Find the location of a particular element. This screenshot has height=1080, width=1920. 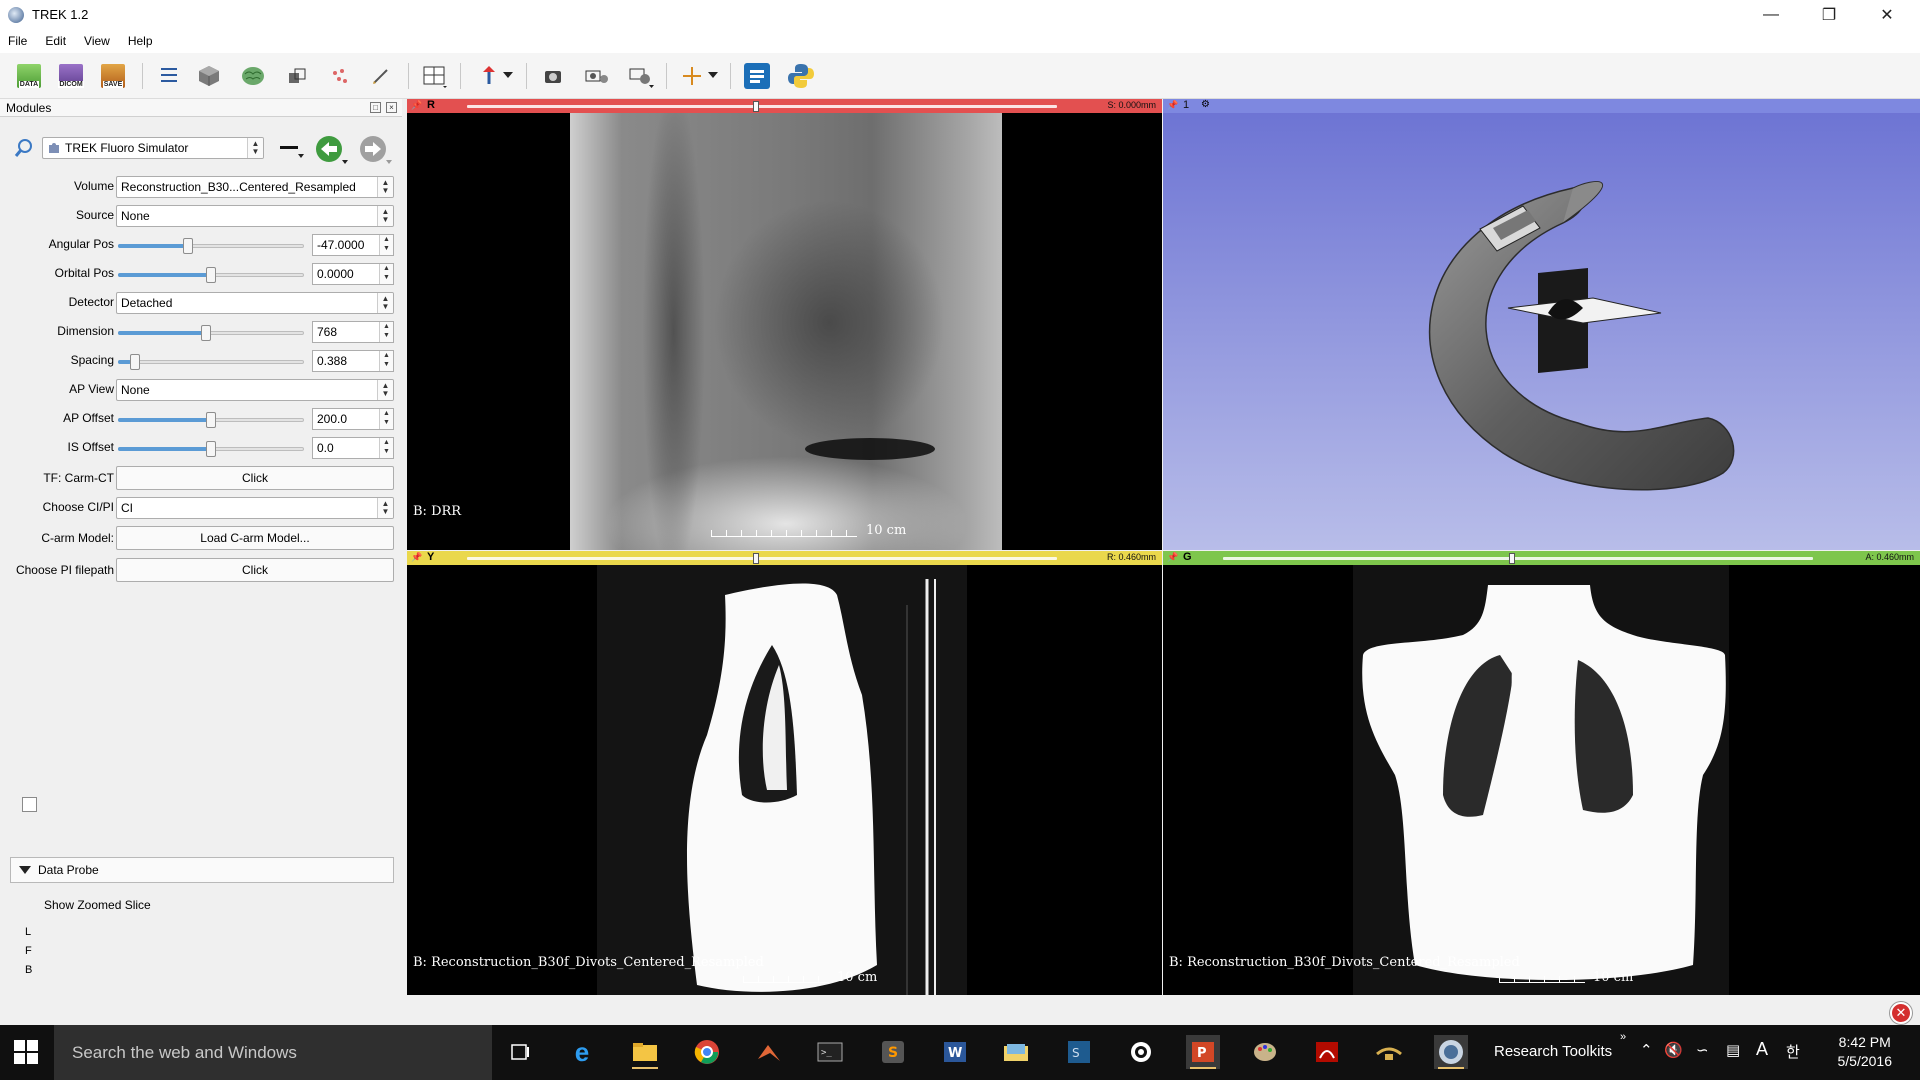

python-console-button is located at coordinates (801, 76).